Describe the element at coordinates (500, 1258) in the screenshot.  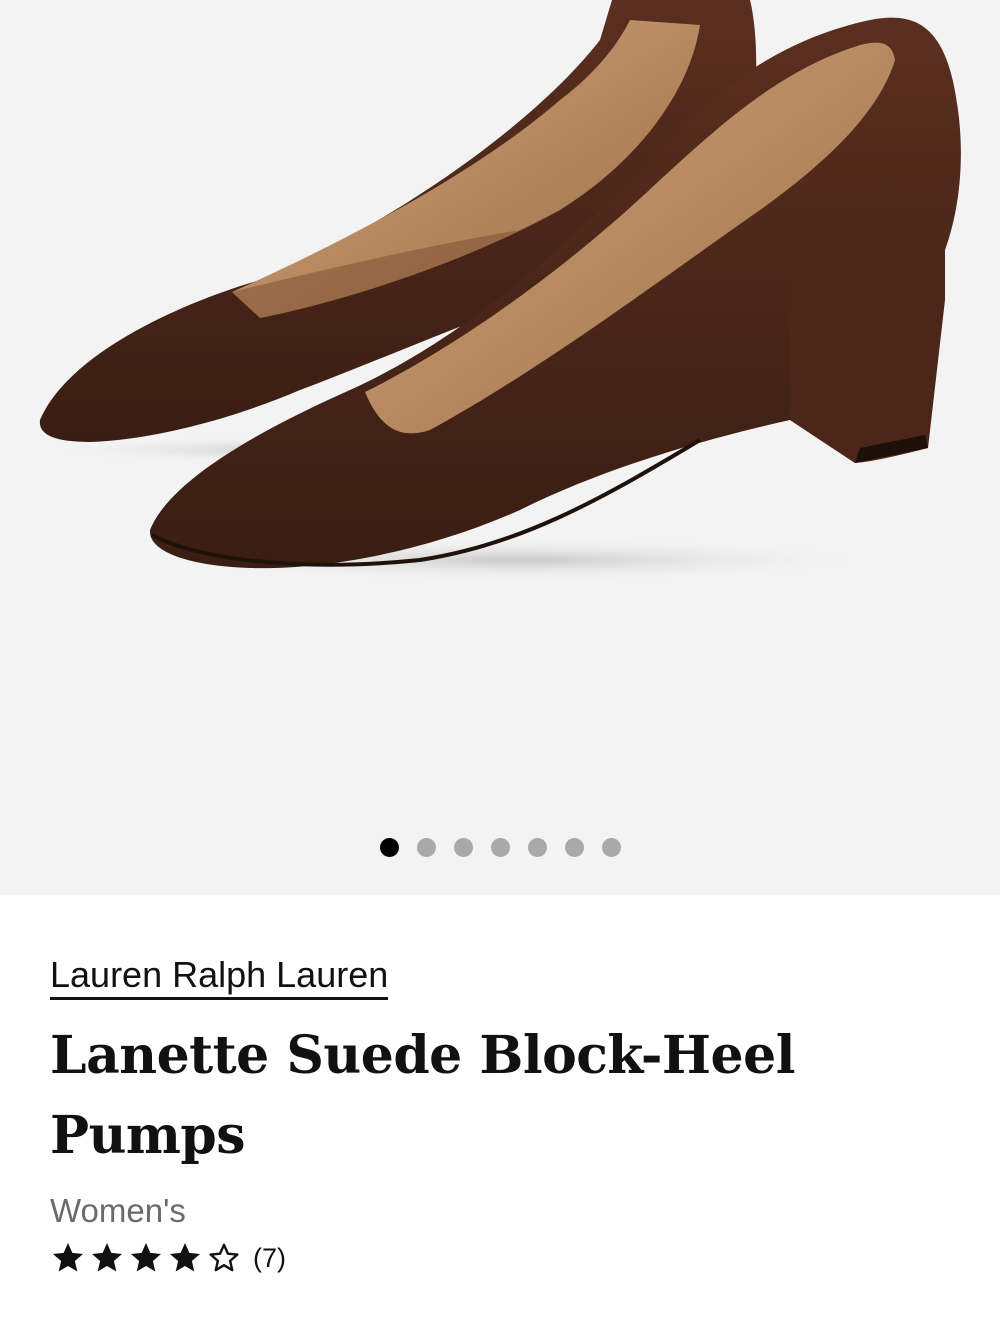
I see `rating-summary: (7)` at that location.